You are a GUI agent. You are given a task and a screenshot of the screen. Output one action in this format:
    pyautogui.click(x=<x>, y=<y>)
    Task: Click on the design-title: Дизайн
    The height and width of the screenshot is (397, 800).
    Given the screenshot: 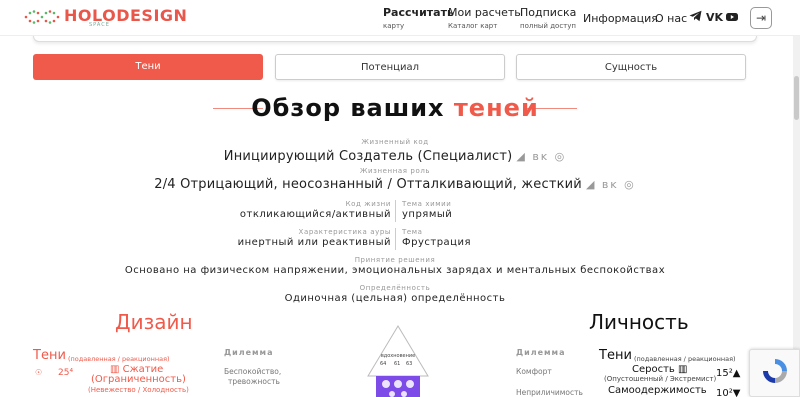 What is the action you would take?
    pyautogui.click(x=154, y=322)
    